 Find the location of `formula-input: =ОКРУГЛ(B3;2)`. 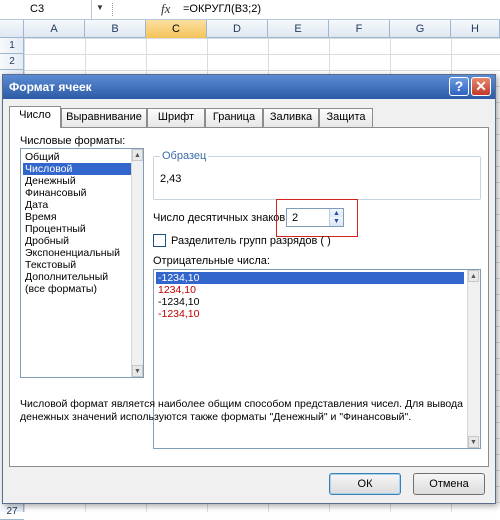

formula-input: =ОКРУГЛ(B3;2) is located at coordinates (222, 9).